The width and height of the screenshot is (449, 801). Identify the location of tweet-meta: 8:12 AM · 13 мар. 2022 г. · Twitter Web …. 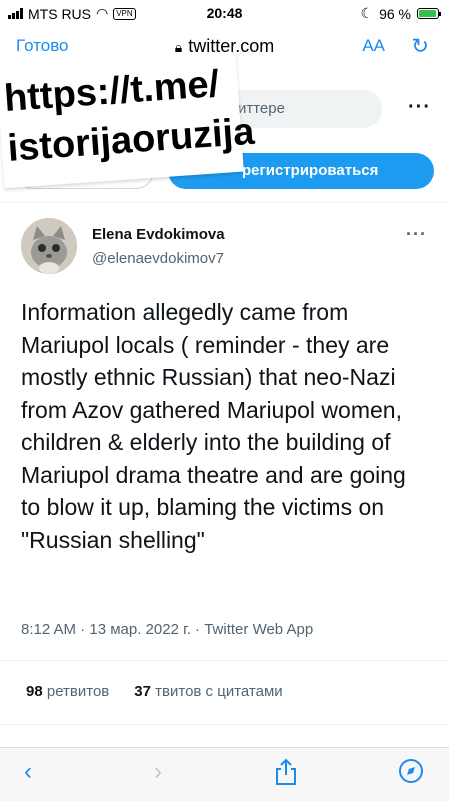
(167, 629).